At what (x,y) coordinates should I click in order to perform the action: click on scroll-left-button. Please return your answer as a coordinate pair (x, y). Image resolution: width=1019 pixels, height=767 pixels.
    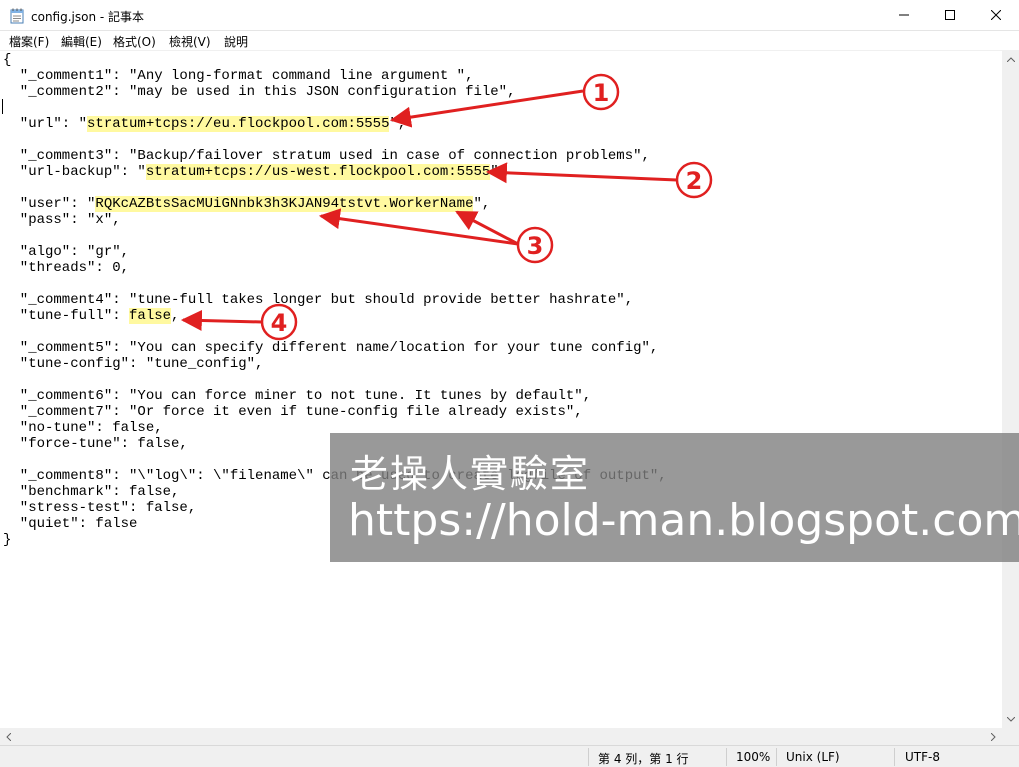
    Looking at the image, I should click on (8, 736).